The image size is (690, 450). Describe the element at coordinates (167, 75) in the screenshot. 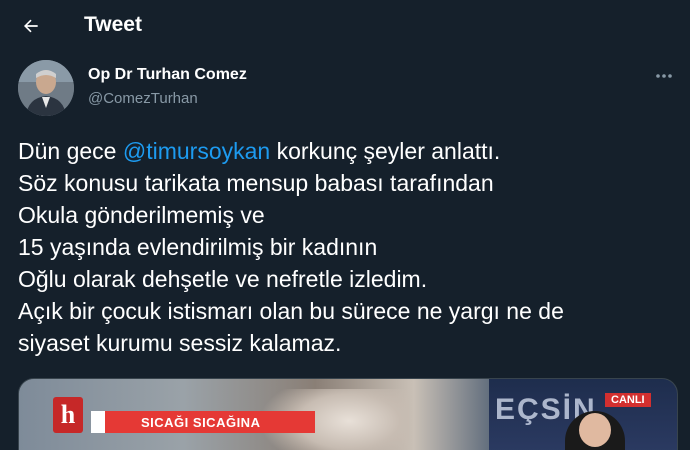

I see `author-display-name: Op Dr Turhan Comez` at that location.